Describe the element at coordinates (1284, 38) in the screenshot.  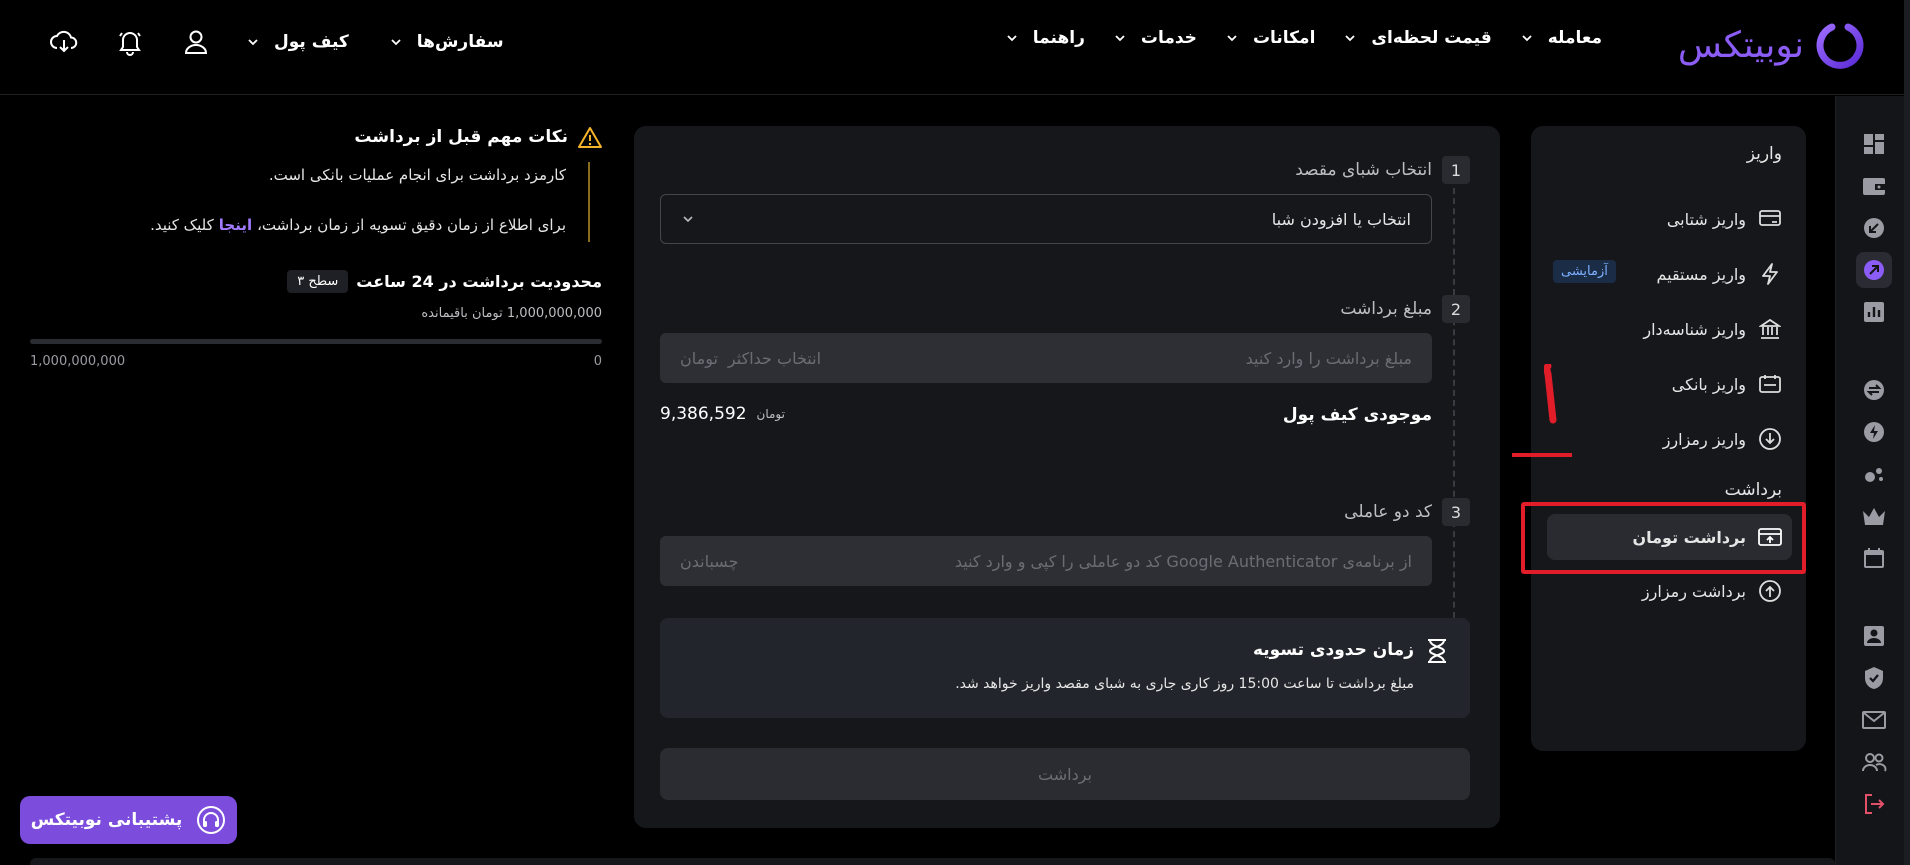
I see `nav-item-label: امکانات` at that location.